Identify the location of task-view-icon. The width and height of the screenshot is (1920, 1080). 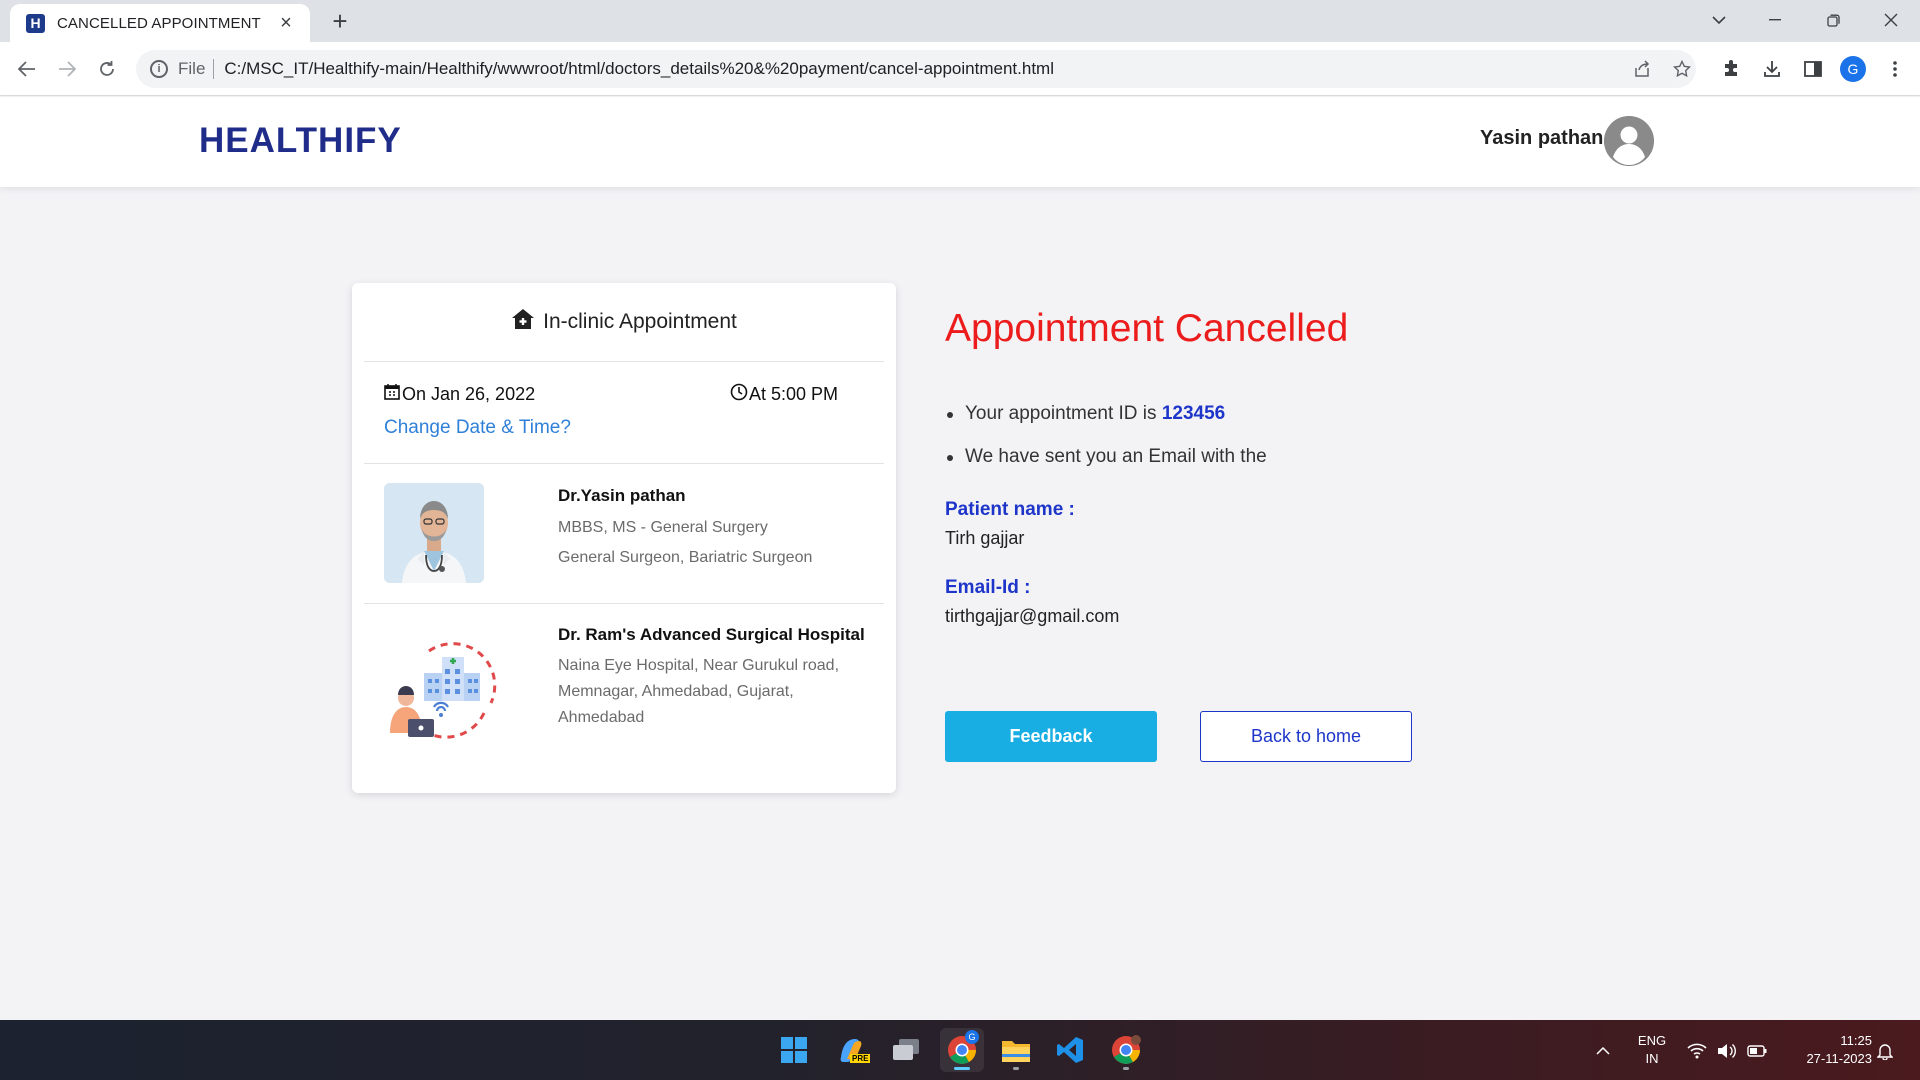
(906, 1050).